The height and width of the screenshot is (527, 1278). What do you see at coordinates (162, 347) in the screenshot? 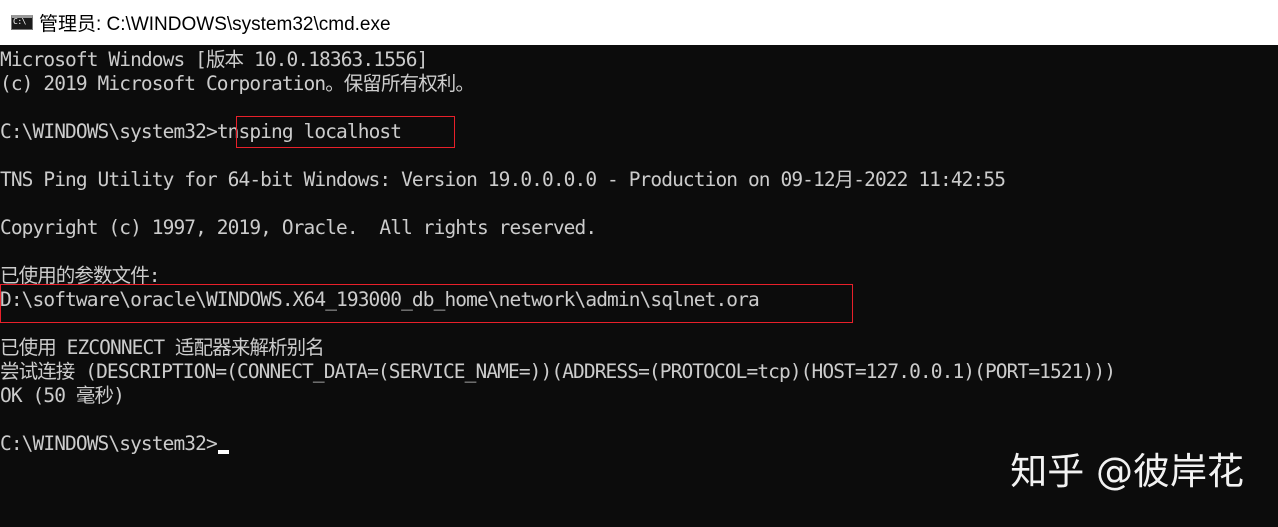
I see `console-line-adapter: 已使用 EZCONNECT 适配器来解析别名` at bounding box center [162, 347].